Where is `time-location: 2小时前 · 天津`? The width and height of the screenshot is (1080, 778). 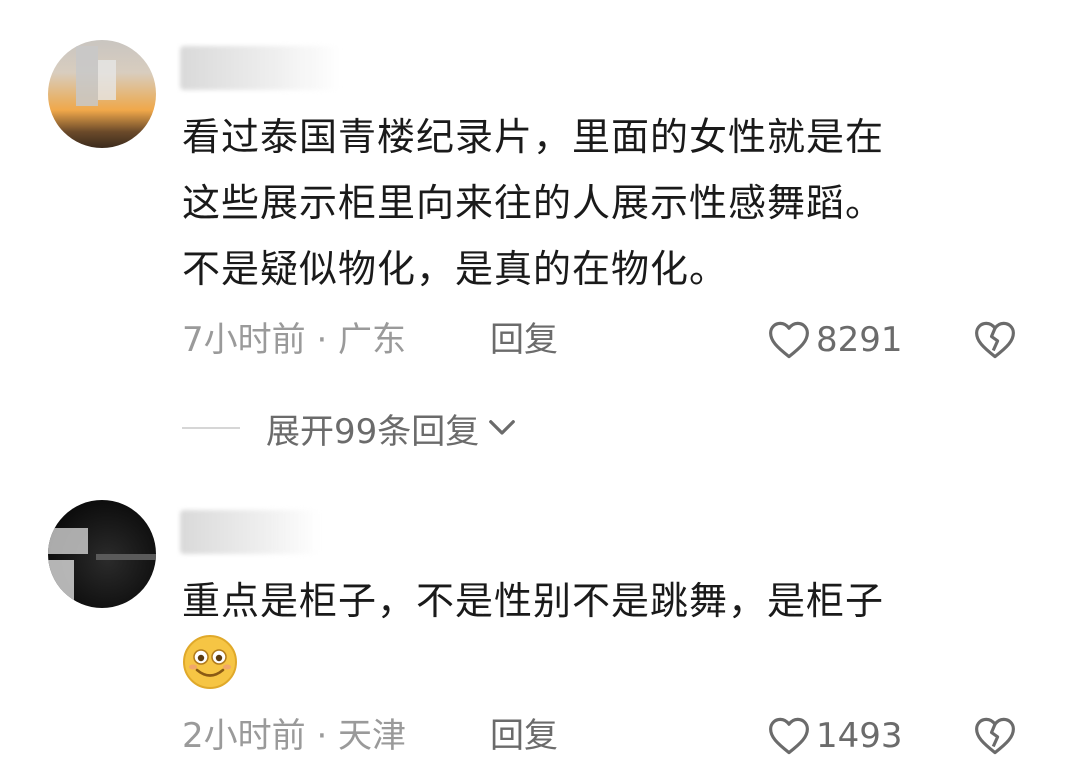 time-location: 2小时前 · 天津 is located at coordinates (294, 736).